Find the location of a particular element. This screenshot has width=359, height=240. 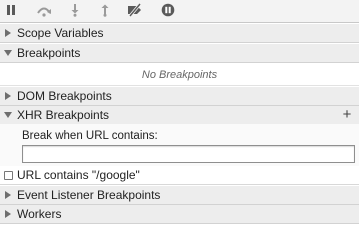

xhr-url-input is located at coordinates (188, 154).